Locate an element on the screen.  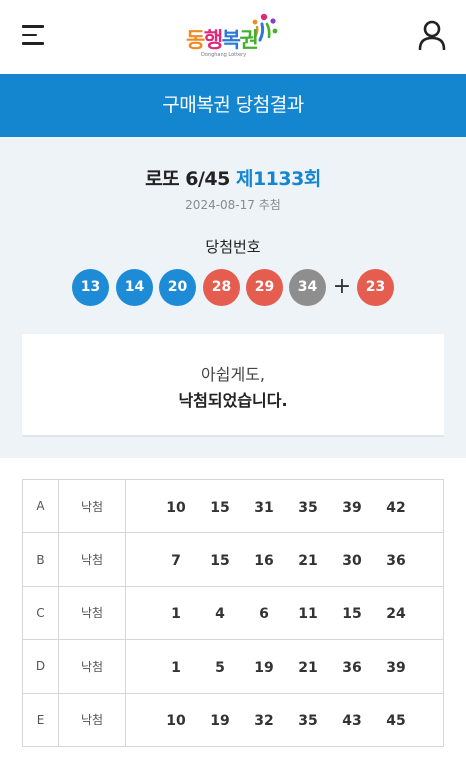
winning-ball: 29 is located at coordinates (264, 287).